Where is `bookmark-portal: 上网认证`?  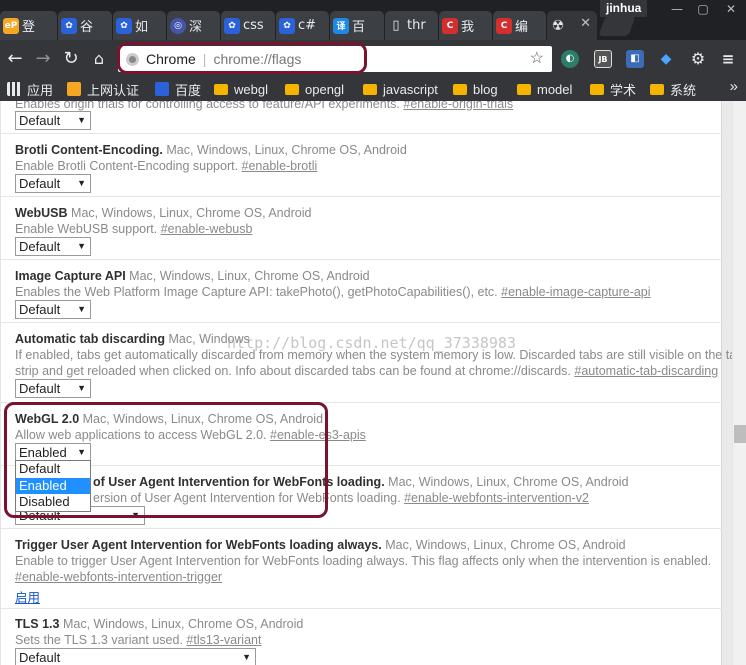
bookmark-portal: 上网认证 is located at coordinates (103, 89).